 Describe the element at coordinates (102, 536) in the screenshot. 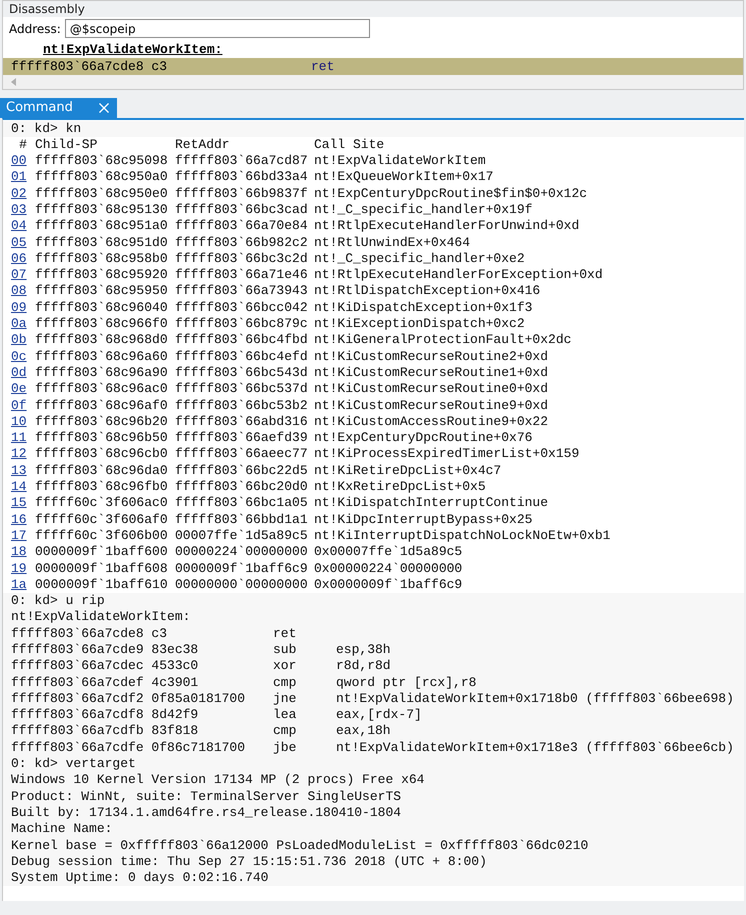

I see `child-sp-cell-text: fffff60c`3f606b00` at that location.